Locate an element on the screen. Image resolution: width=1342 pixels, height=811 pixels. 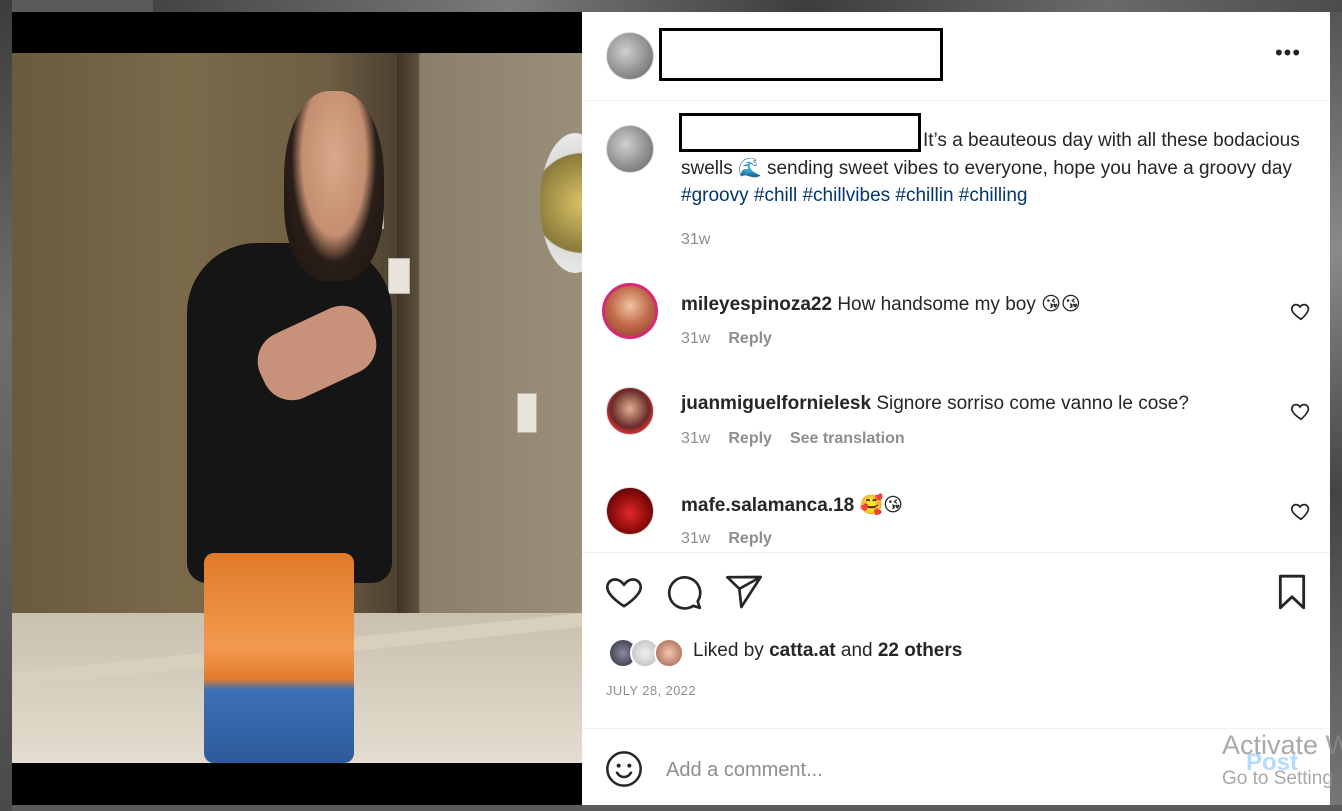
bookmark-icon is located at coordinates (1292, 592).